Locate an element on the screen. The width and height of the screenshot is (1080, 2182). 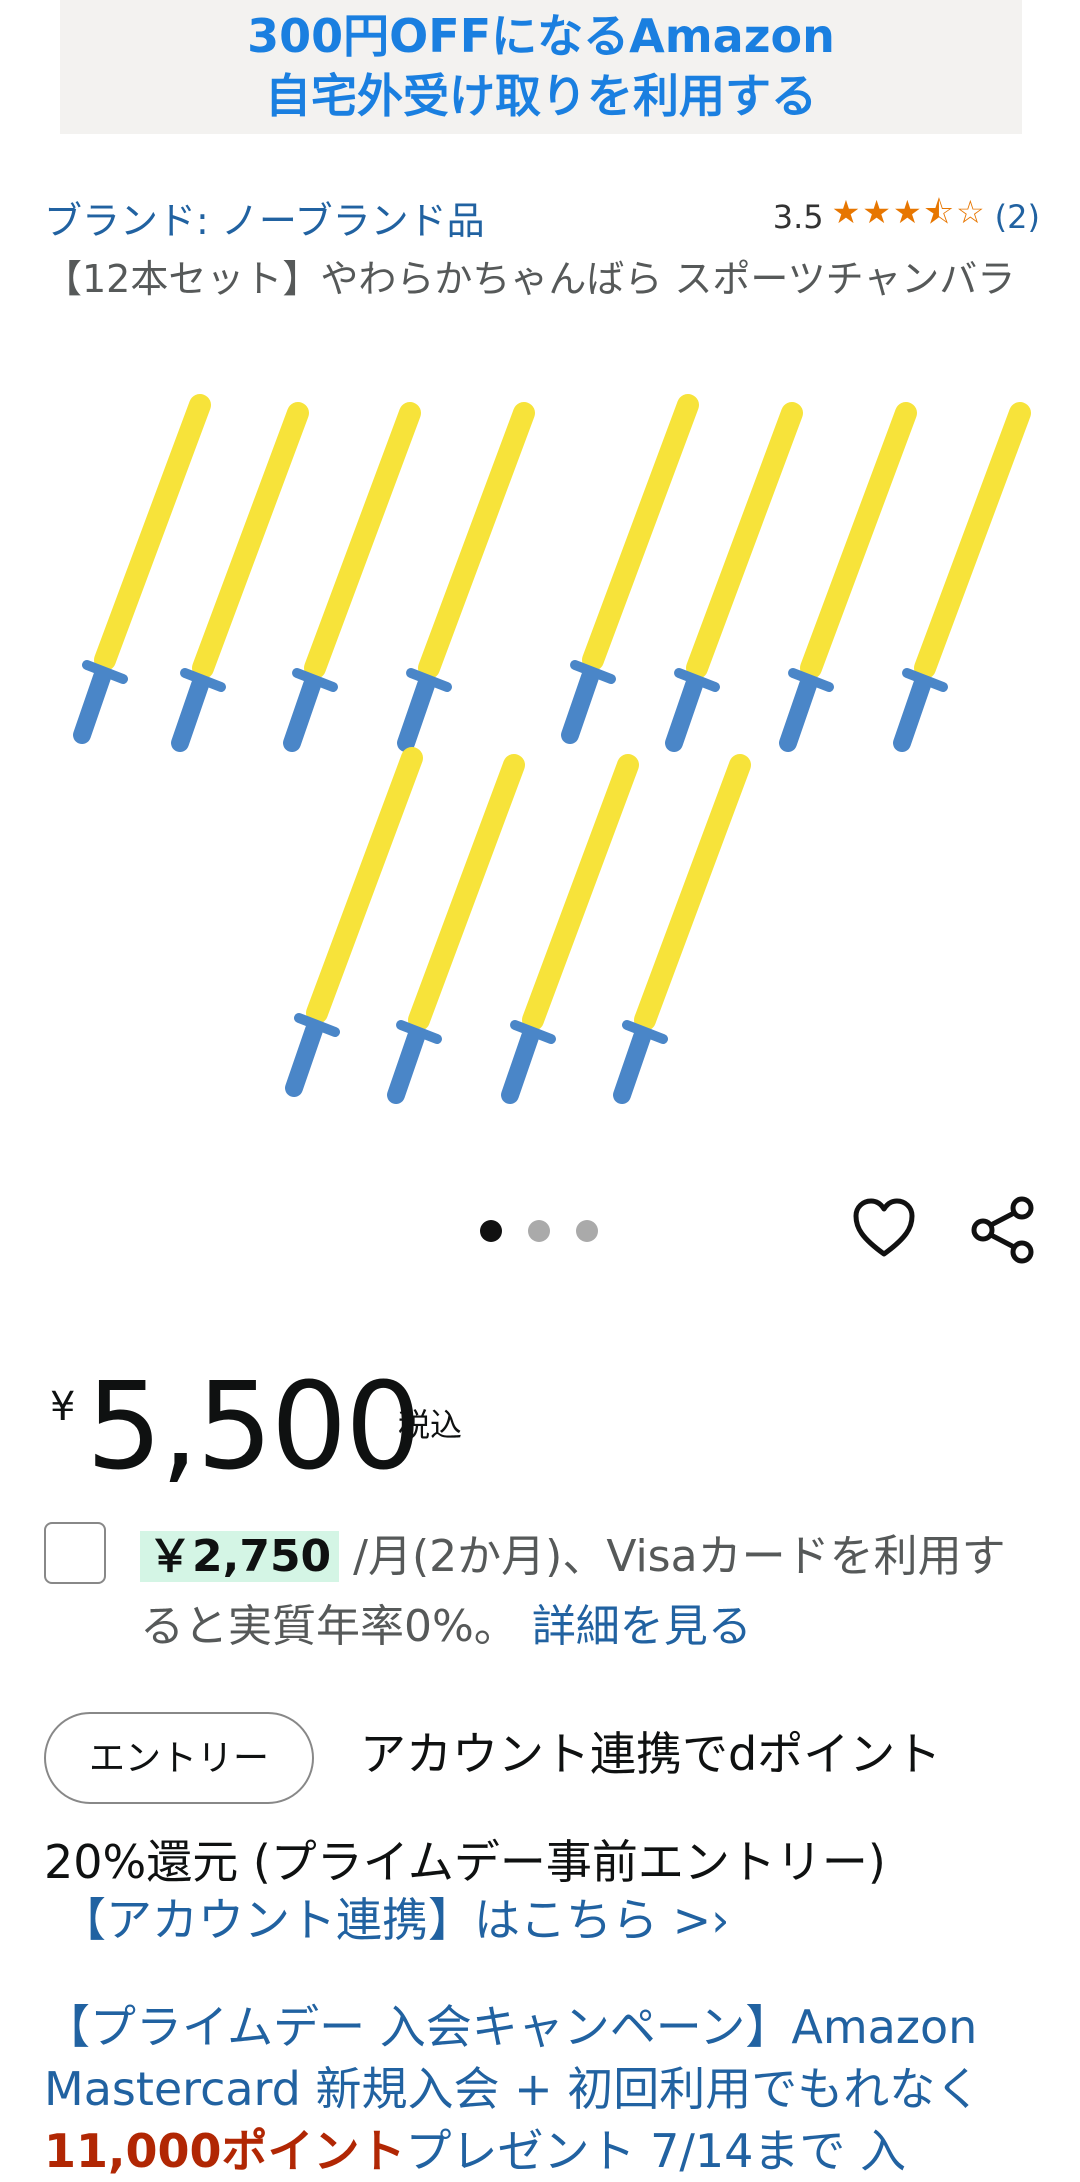
rating-stars: ★★★⯪☆ is located at coordinates (909, 212).